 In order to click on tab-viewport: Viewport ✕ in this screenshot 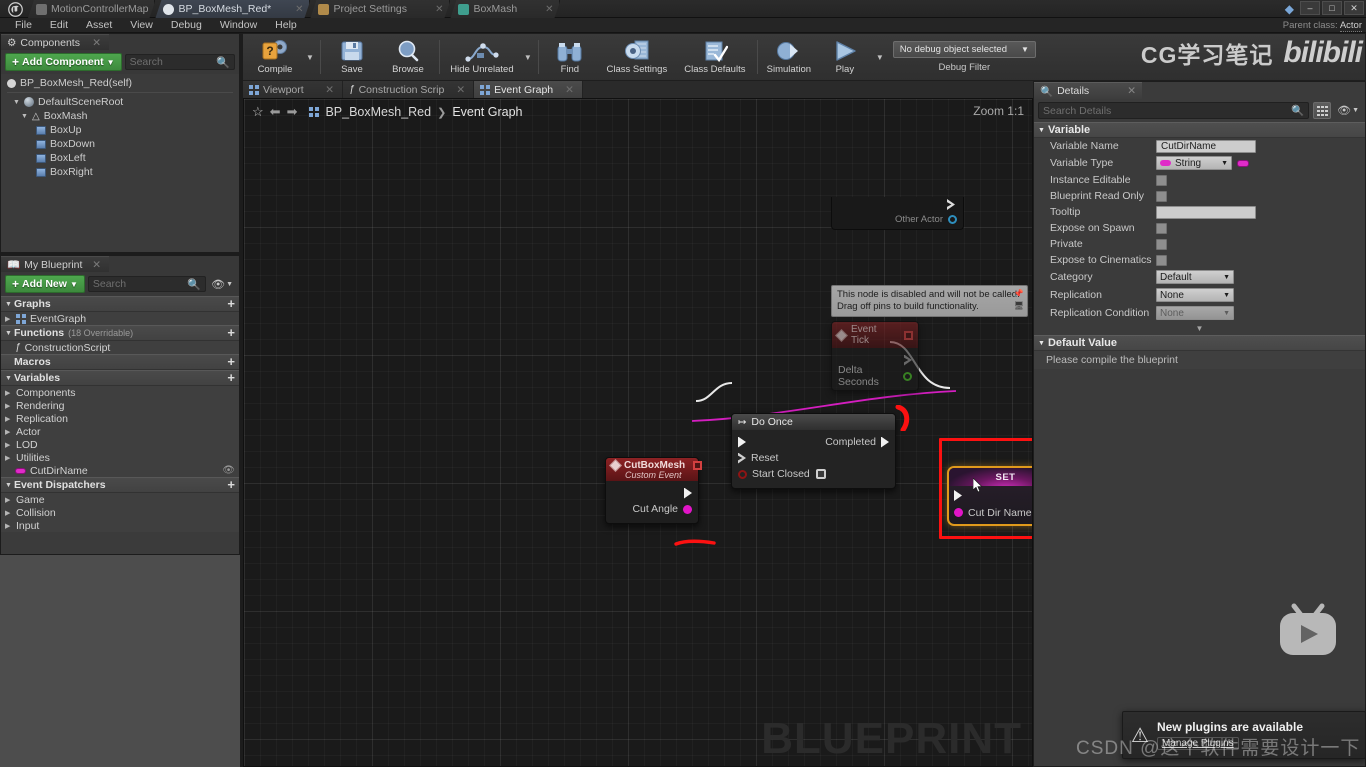, I will do `click(293, 89)`.